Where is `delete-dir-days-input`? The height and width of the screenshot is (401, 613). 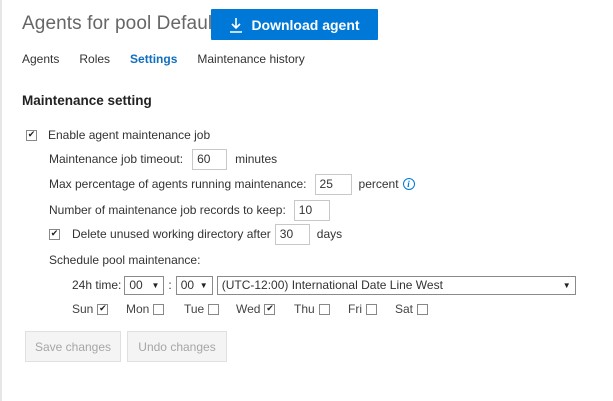 delete-dir-days-input is located at coordinates (292, 234).